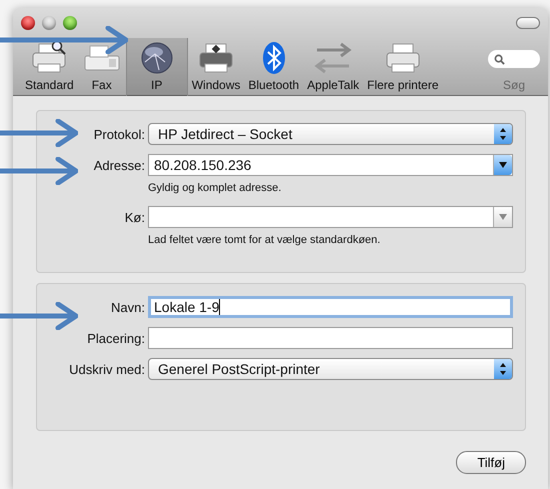  What do you see at coordinates (135, 217) in the screenshot?
I see `field-label: Kø:` at bounding box center [135, 217].